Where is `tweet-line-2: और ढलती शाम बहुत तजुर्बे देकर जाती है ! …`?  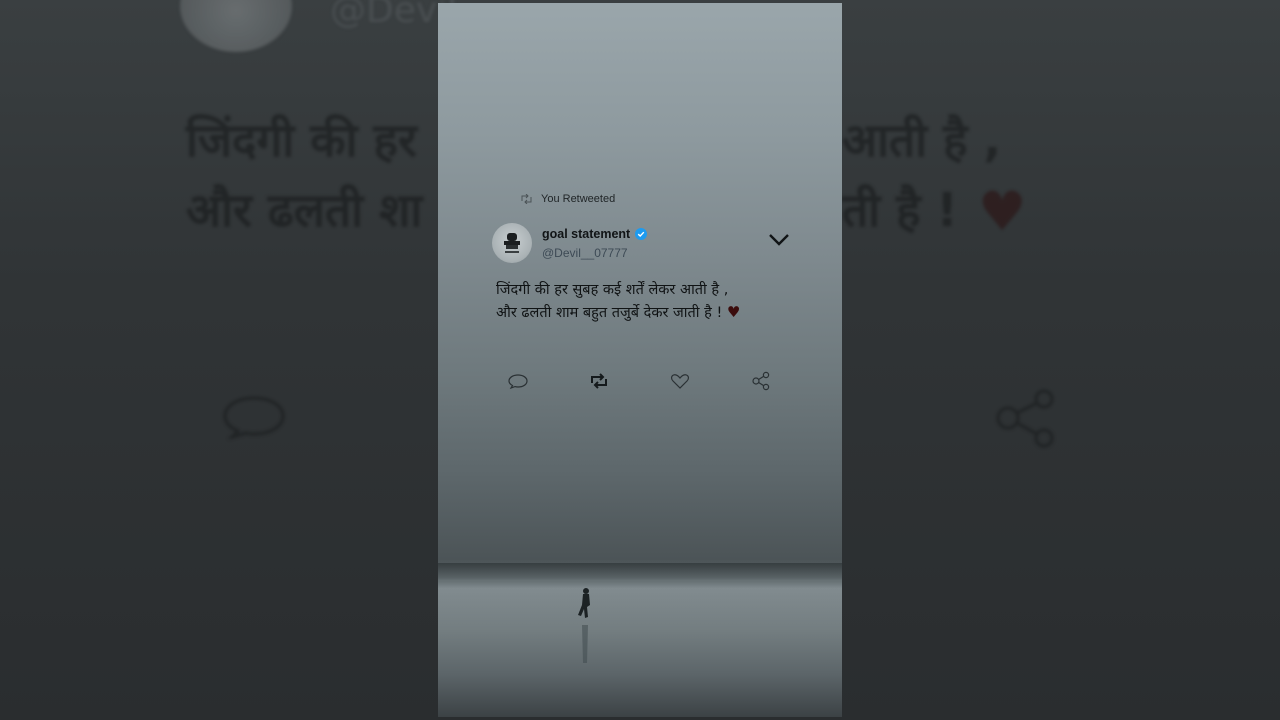
tweet-line-2: और ढलती शाम बहुत तजुर्बे देकर जाती है ! … is located at coordinates (646, 312).